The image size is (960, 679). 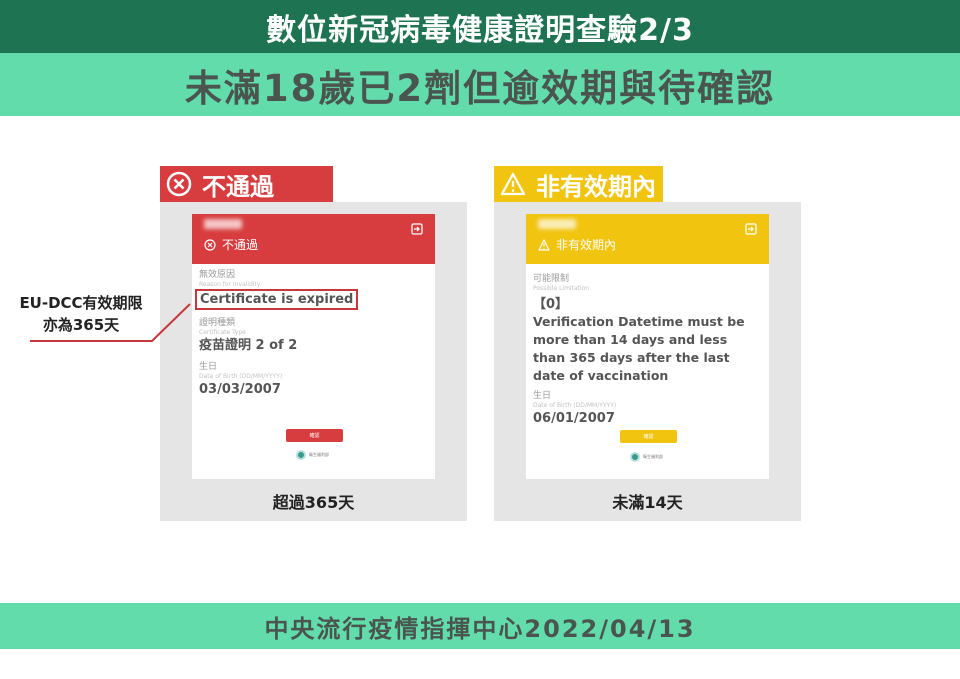 I want to click on phone-status-label: 非有效期內, so click(x=586, y=245).